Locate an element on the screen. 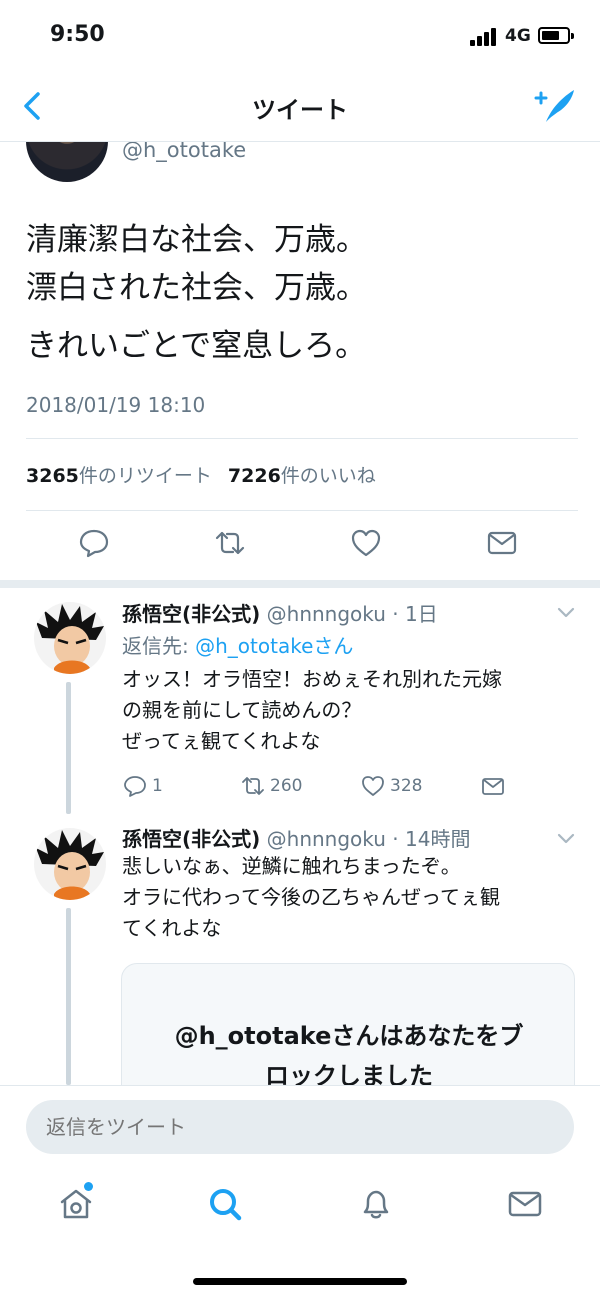 The image size is (600, 1299). reply-count: 1 is located at coordinates (157, 786).